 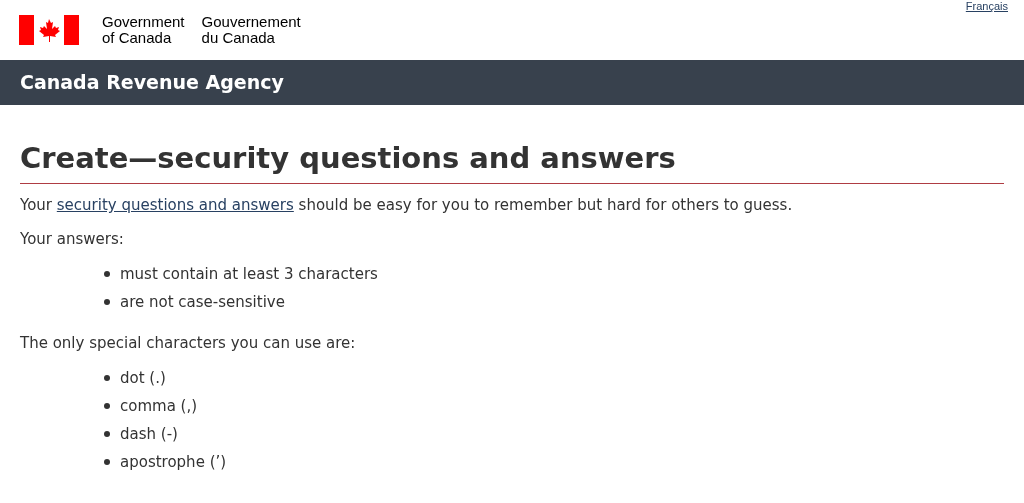 What do you see at coordinates (143, 378) in the screenshot?
I see `list-item-text: dot (.)` at bounding box center [143, 378].